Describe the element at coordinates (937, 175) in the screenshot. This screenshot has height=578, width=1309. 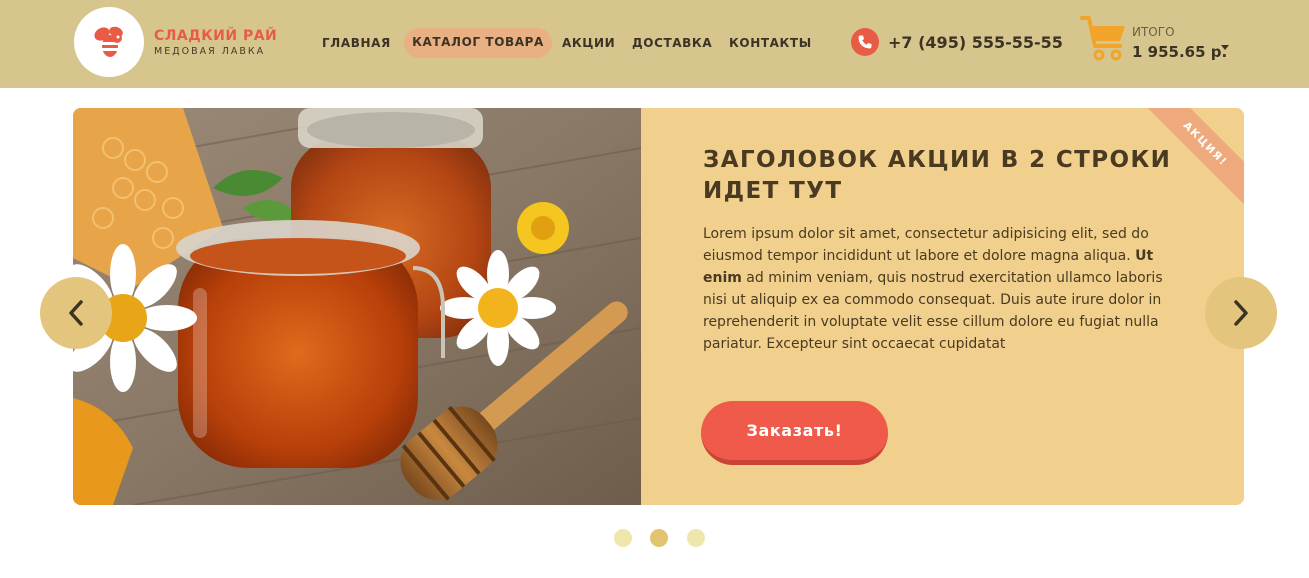
I see `slide-title: ЗАГОЛОВОК АКЦИИ В 2 СТРОКИ ИДЕТ ТУТ` at that location.